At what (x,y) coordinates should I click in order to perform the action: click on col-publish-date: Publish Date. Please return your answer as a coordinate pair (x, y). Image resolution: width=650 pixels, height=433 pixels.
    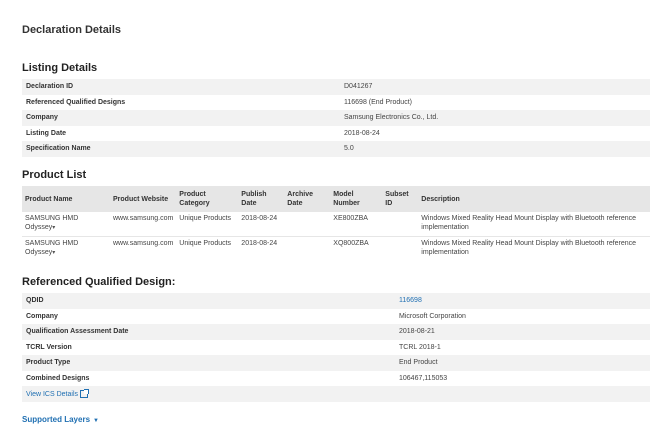
    Looking at the image, I should click on (261, 199).